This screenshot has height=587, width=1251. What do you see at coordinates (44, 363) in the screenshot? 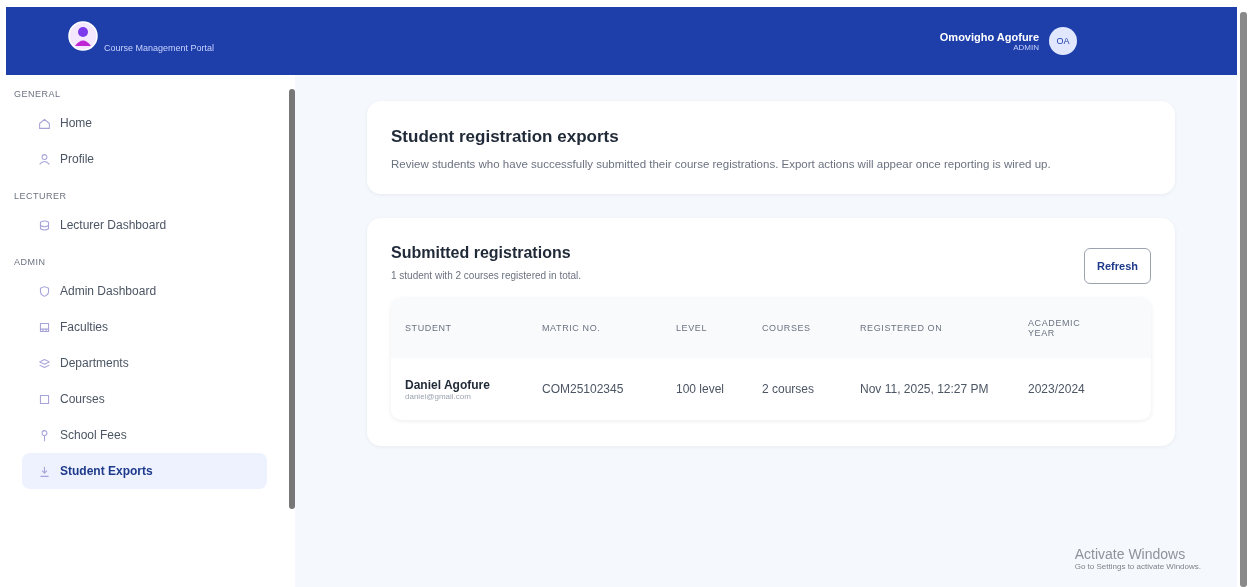
I see `layers-icon` at bounding box center [44, 363].